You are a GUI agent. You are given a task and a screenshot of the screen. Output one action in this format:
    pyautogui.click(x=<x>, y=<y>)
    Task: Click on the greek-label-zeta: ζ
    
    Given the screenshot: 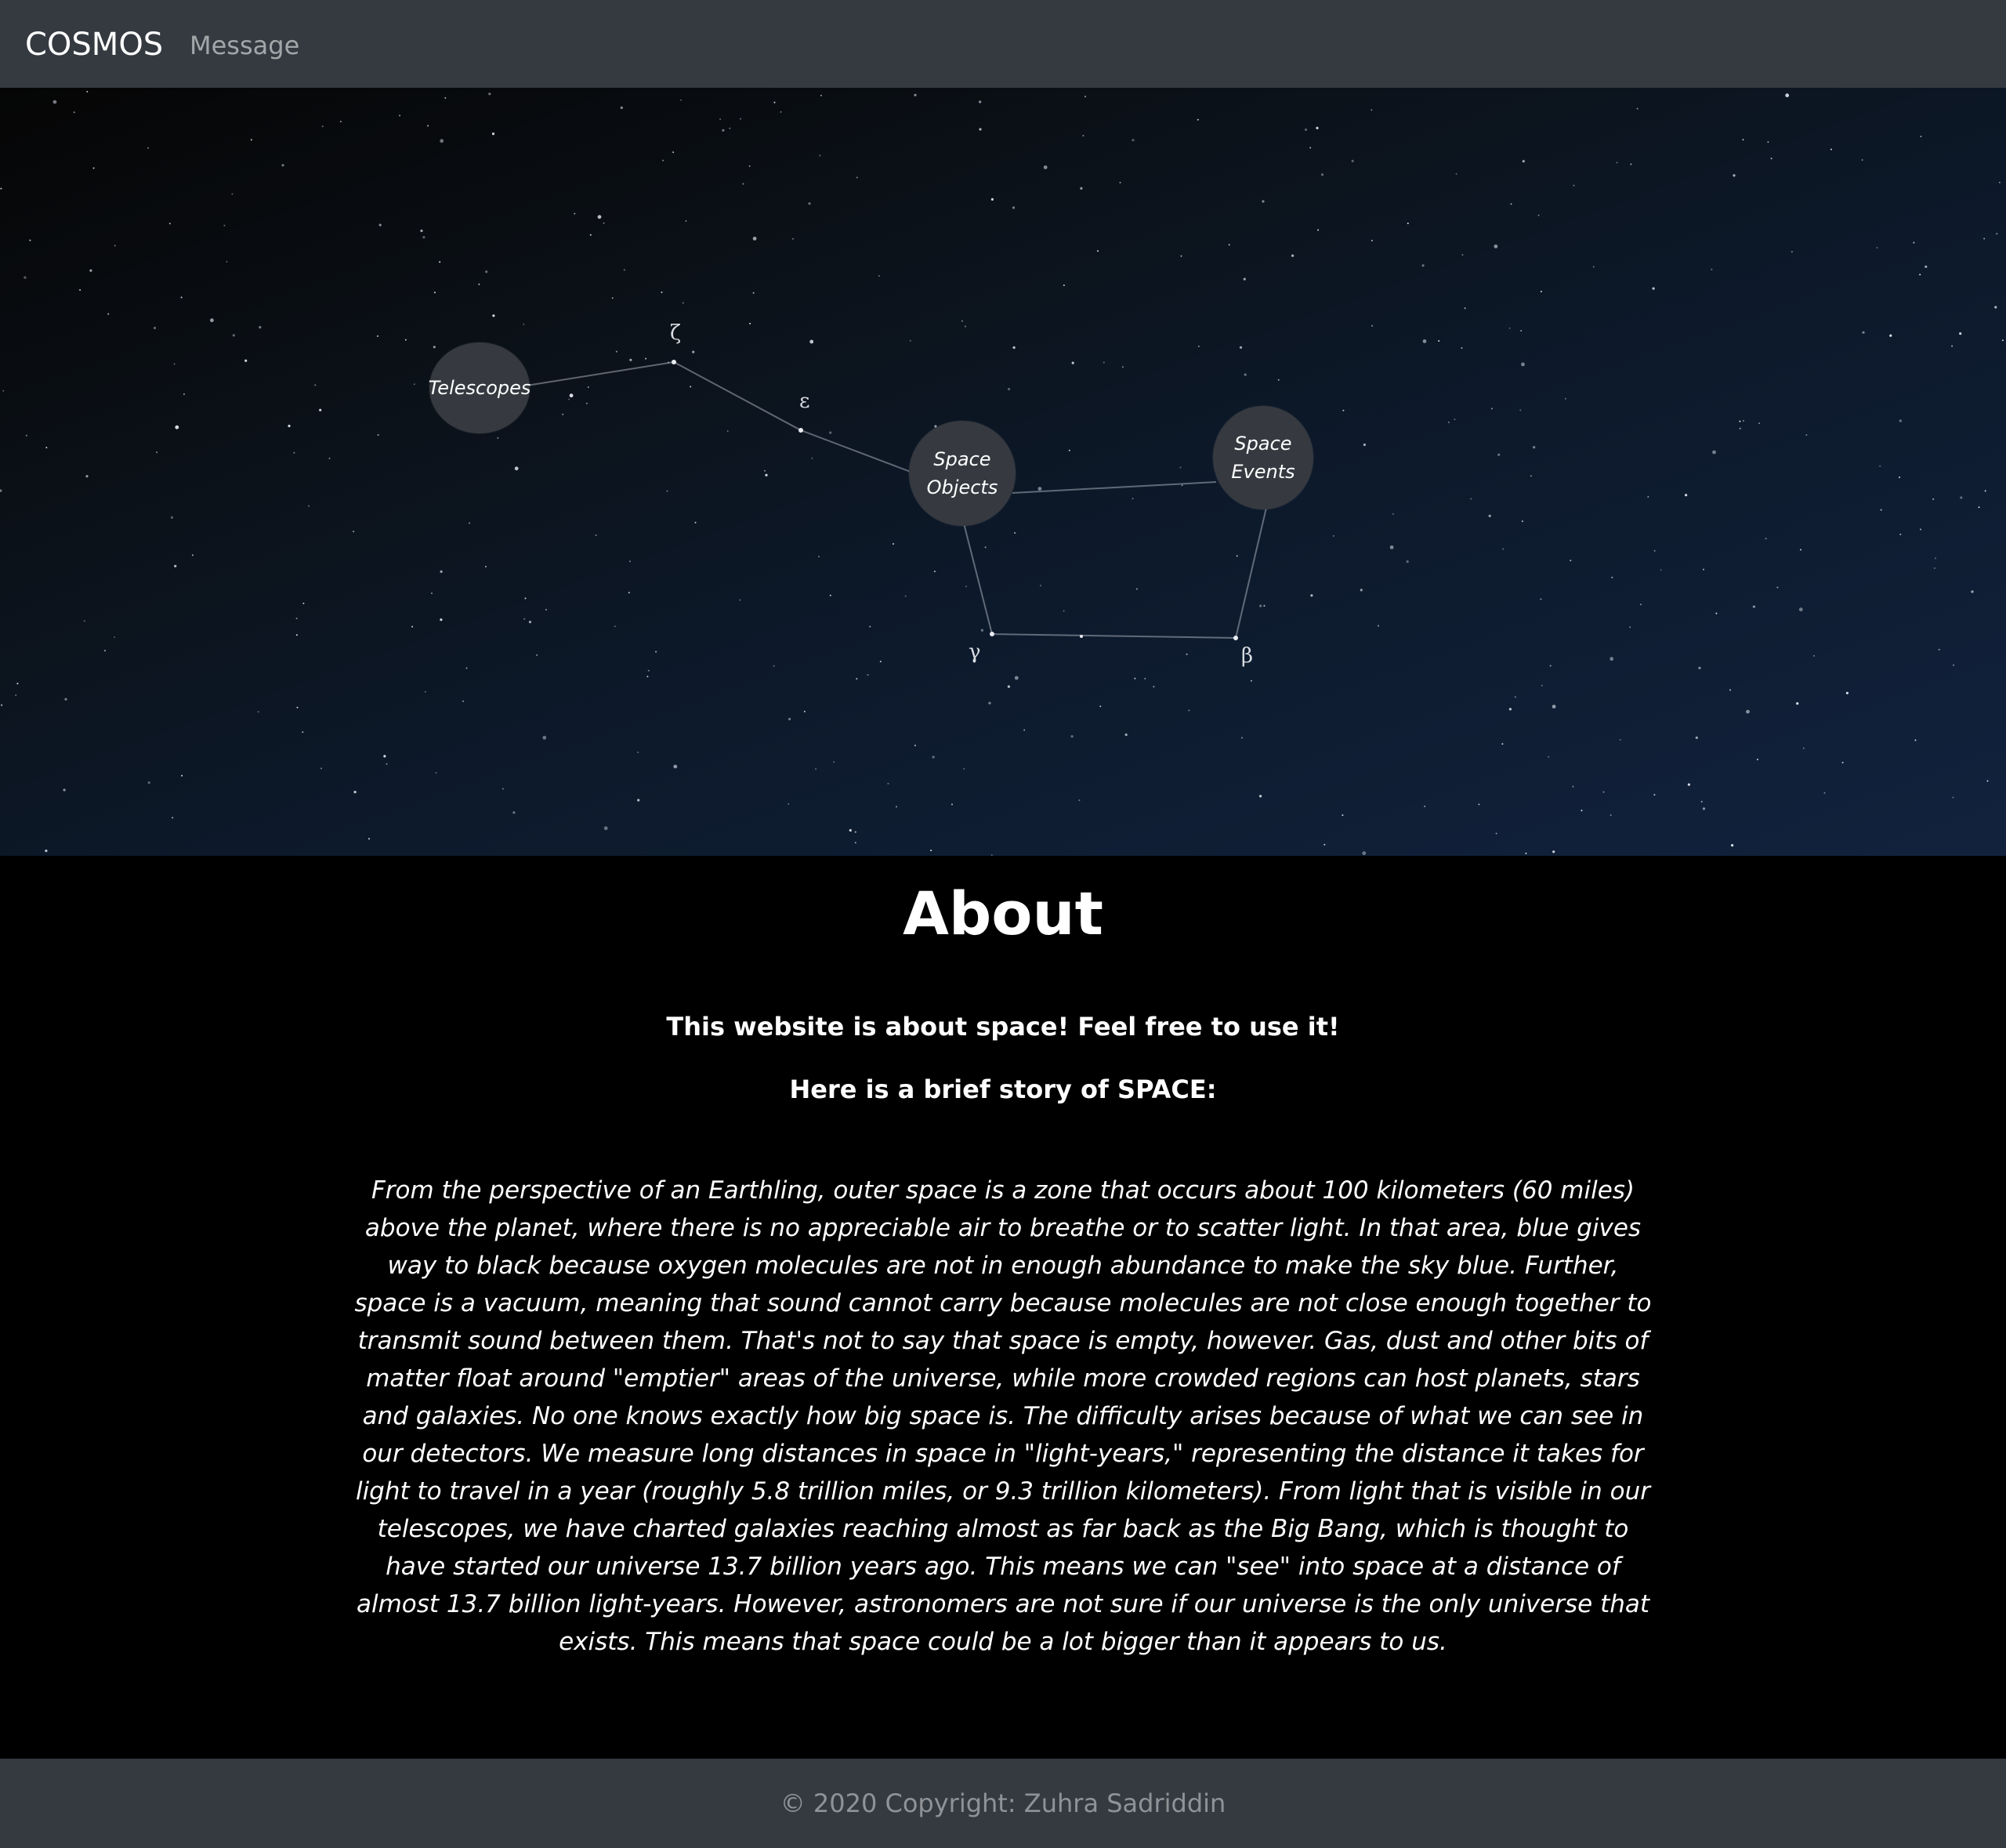 What is the action you would take?
    pyautogui.click(x=676, y=333)
    